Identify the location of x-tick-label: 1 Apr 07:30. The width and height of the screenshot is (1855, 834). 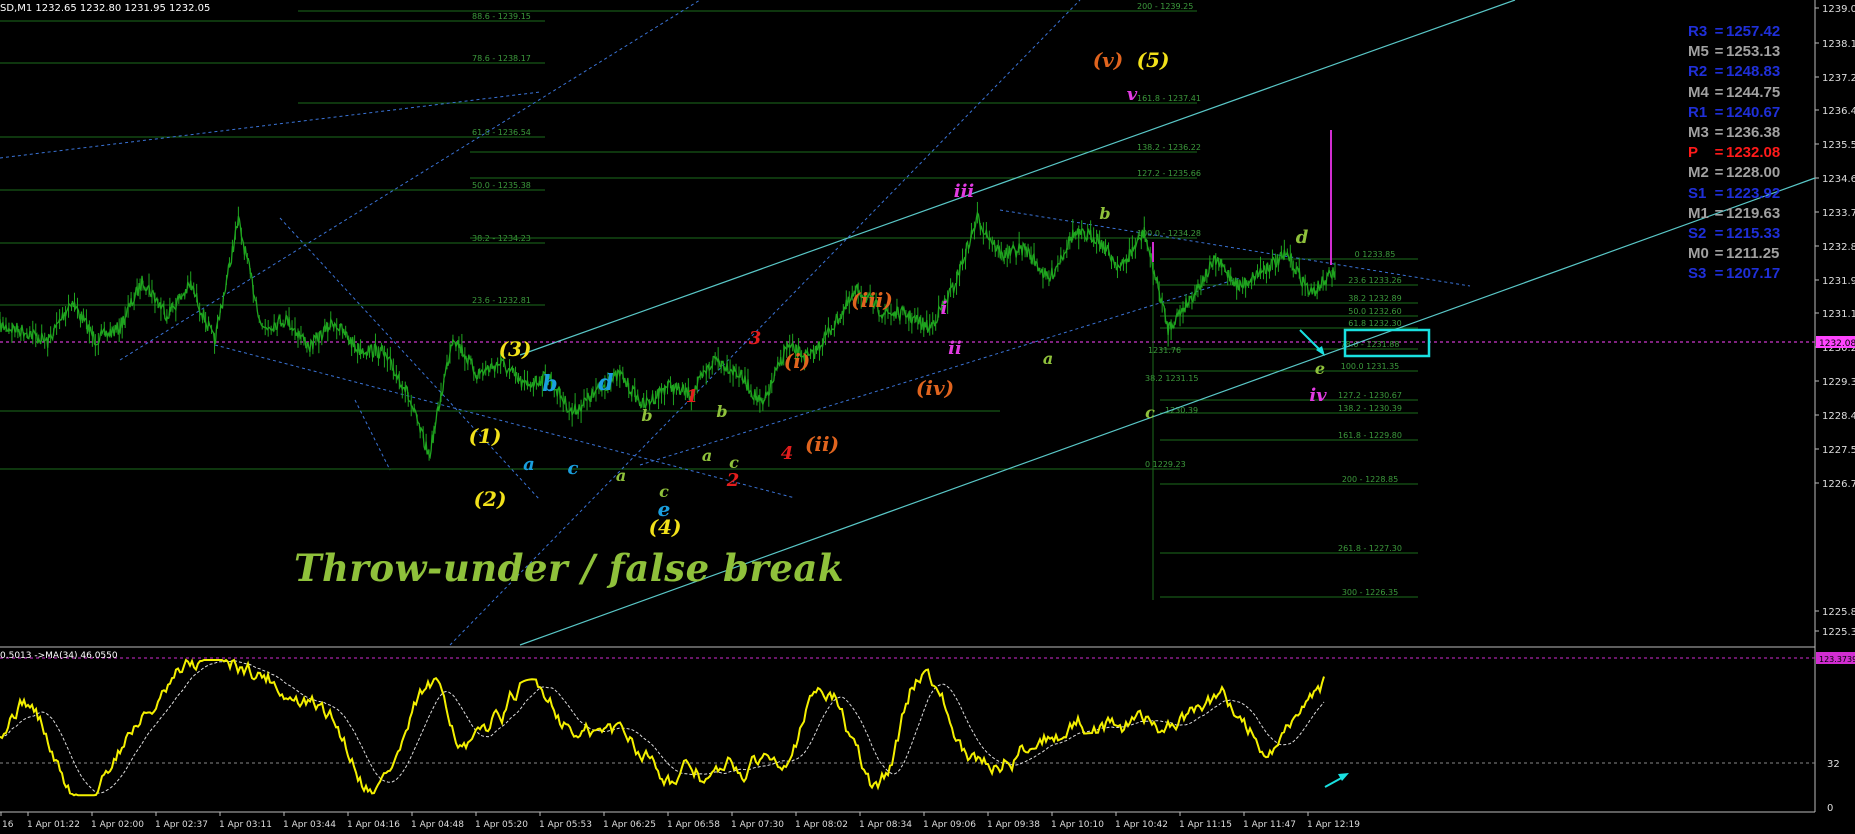
(757, 825).